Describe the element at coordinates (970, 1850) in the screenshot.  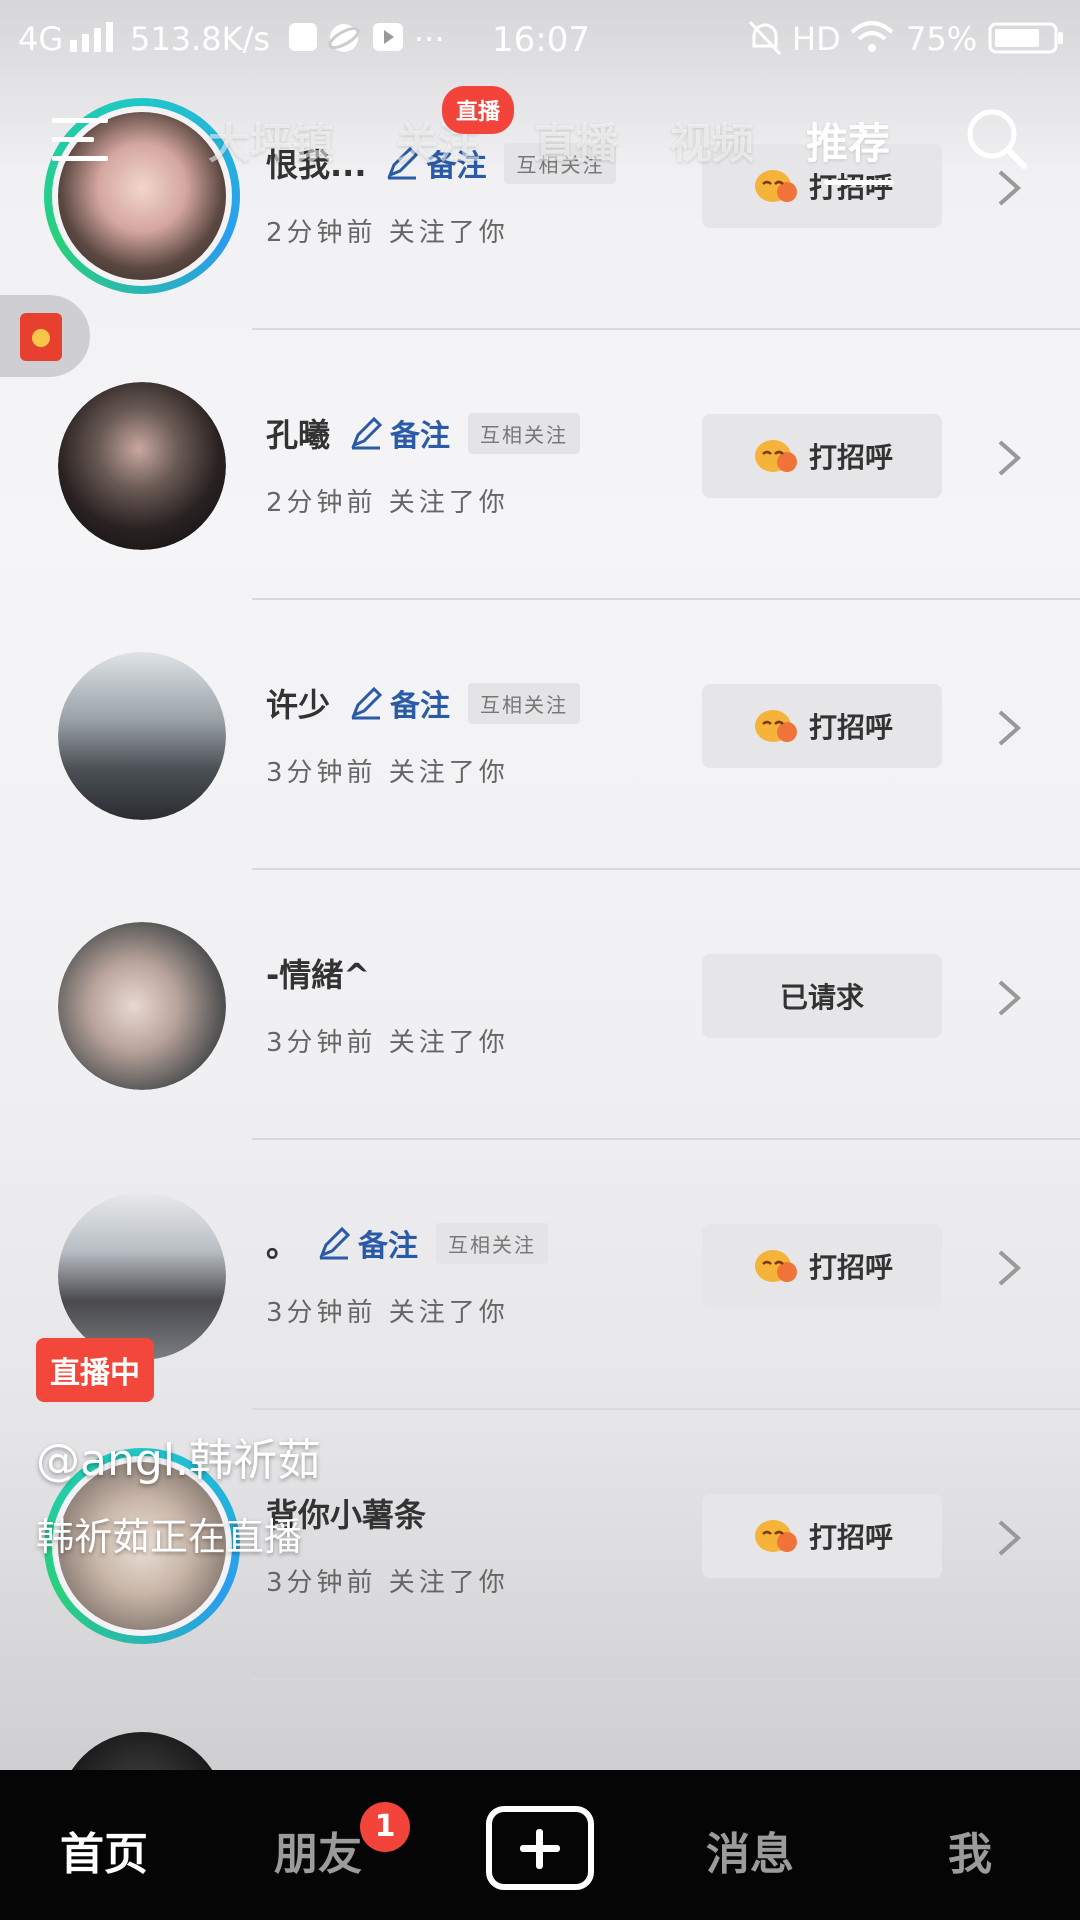
I see `nav-me: 我` at that location.